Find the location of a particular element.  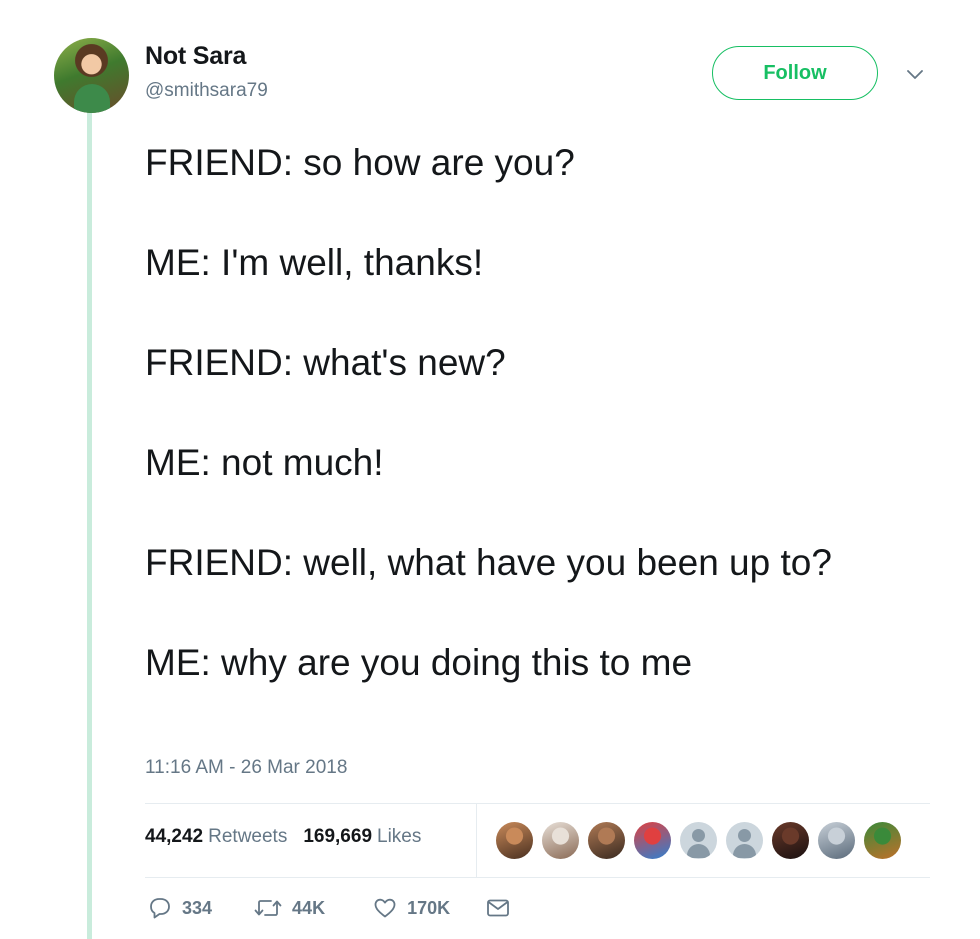

envelope-icon is located at coordinates (498, 908).